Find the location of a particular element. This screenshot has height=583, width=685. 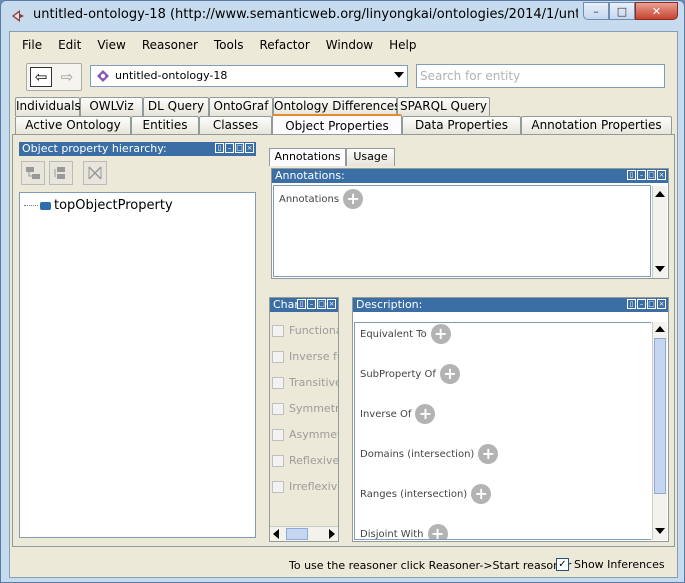

section-subproperty-of: SubProperty Of + is located at coordinates (410, 374).